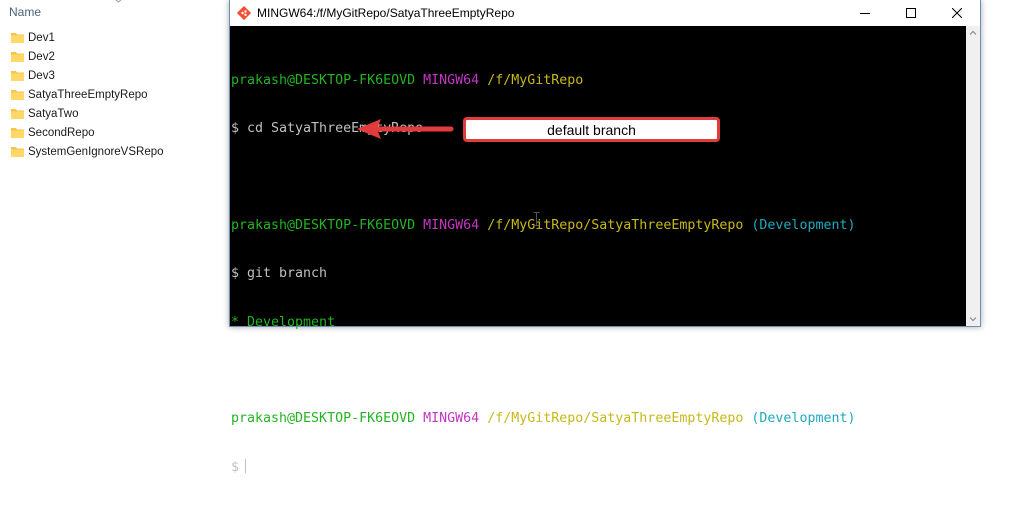 The image size is (1024, 508). I want to click on name-column-header: Name, so click(25, 12).